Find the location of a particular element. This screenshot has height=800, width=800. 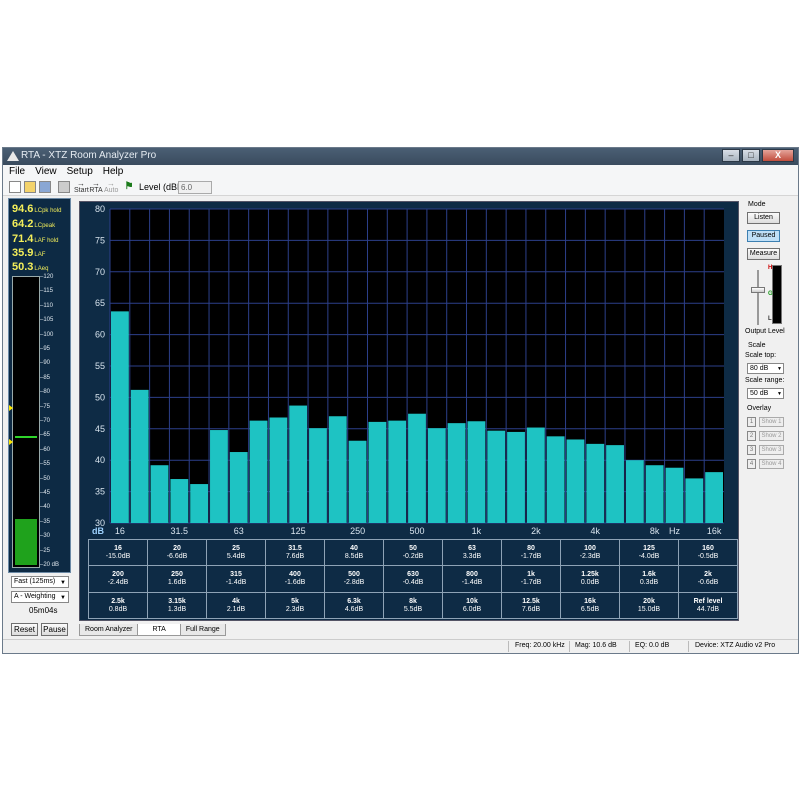

scale-range-select: 50 dB ▼ is located at coordinates (765, 393).